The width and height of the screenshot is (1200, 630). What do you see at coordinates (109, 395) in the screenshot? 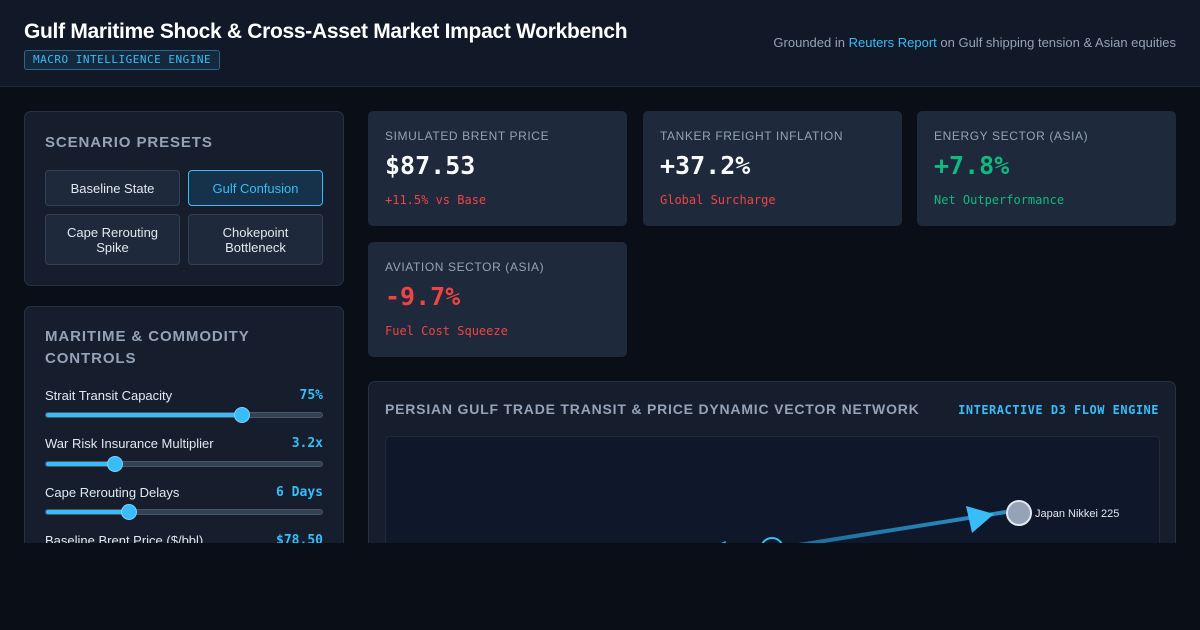
I see `strait-transit-capacity-label: Strait Transit Capacity` at bounding box center [109, 395].